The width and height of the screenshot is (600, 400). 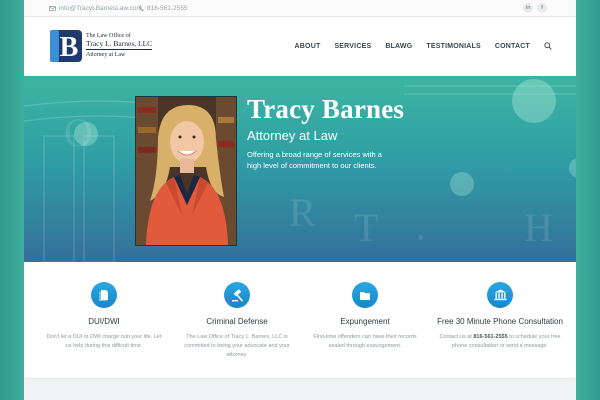 I want to click on nav-about: ABOUT, so click(x=308, y=46).